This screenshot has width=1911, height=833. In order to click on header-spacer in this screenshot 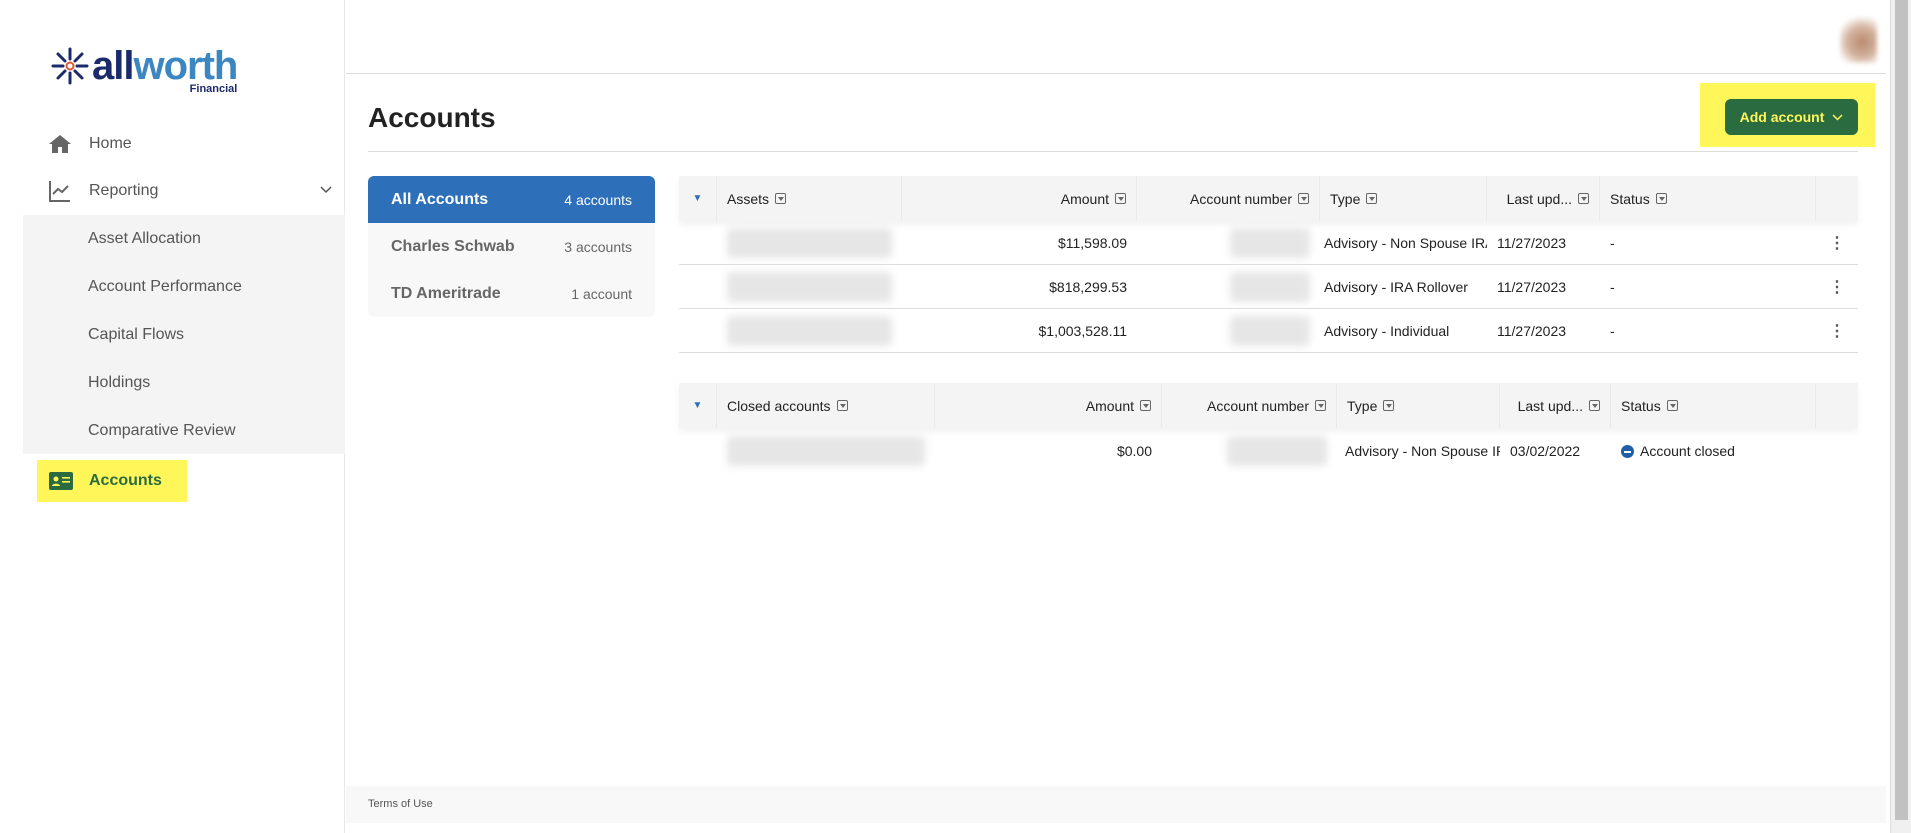, I will do `click(1837, 198)`.